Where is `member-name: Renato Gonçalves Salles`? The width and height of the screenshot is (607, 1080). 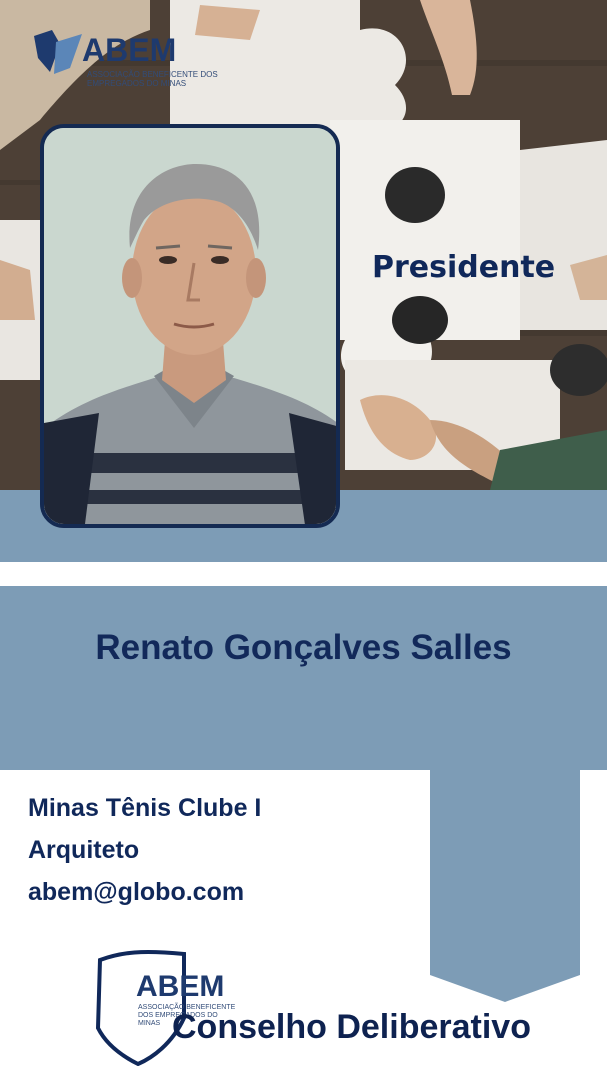
member-name: Renato Gonçalves Salles is located at coordinates (303, 647).